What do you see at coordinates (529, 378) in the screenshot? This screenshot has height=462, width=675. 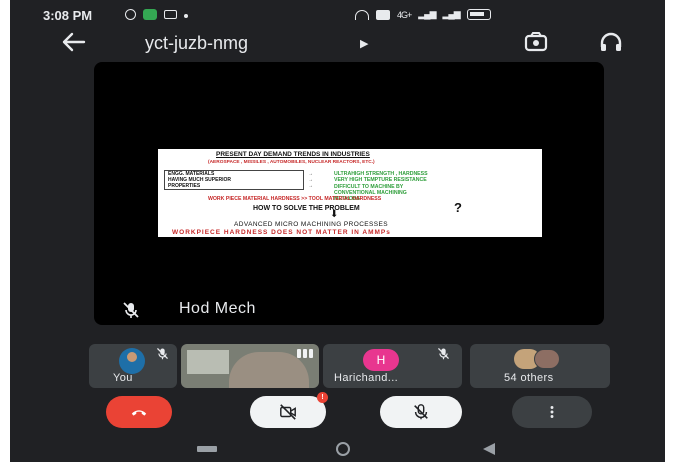 I see `participant-label: 54 others` at bounding box center [529, 378].